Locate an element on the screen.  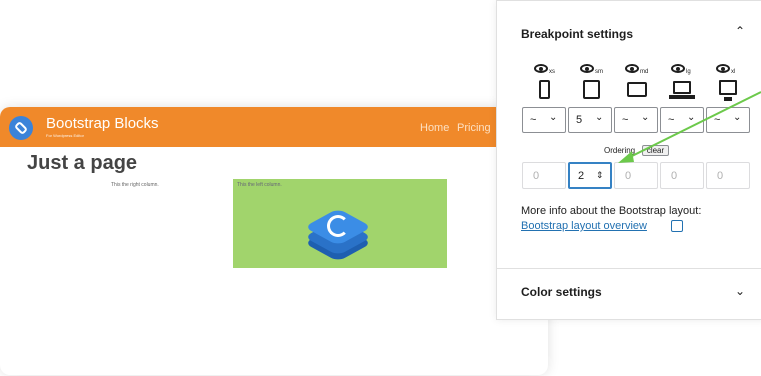
breakpoint-sm: sm is located at coordinates (594, 83).